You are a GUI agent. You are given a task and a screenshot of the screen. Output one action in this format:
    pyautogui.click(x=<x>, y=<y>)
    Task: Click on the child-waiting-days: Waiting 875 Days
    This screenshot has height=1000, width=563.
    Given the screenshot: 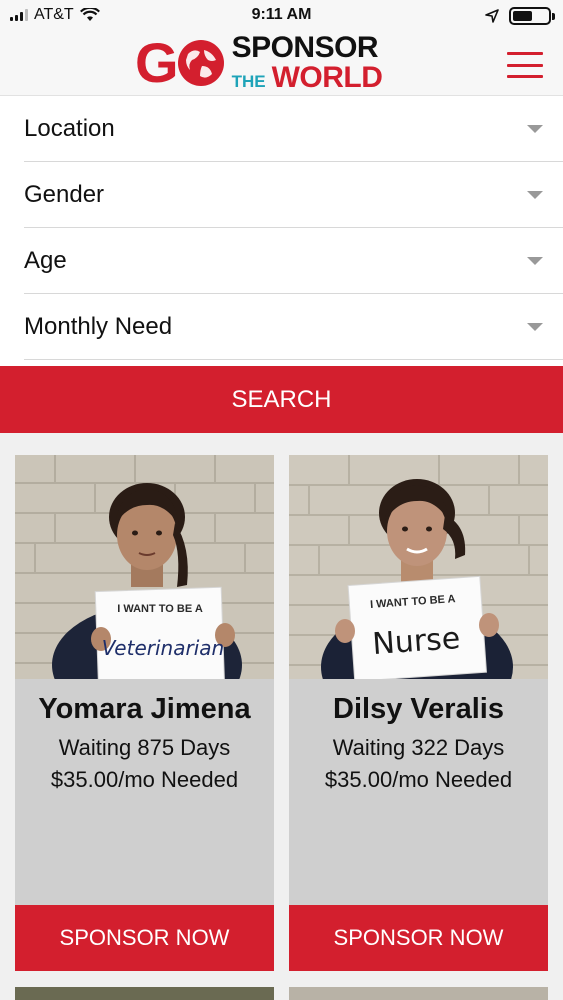 What is the action you would take?
    pyautogui.click(x=144, y=747)
    